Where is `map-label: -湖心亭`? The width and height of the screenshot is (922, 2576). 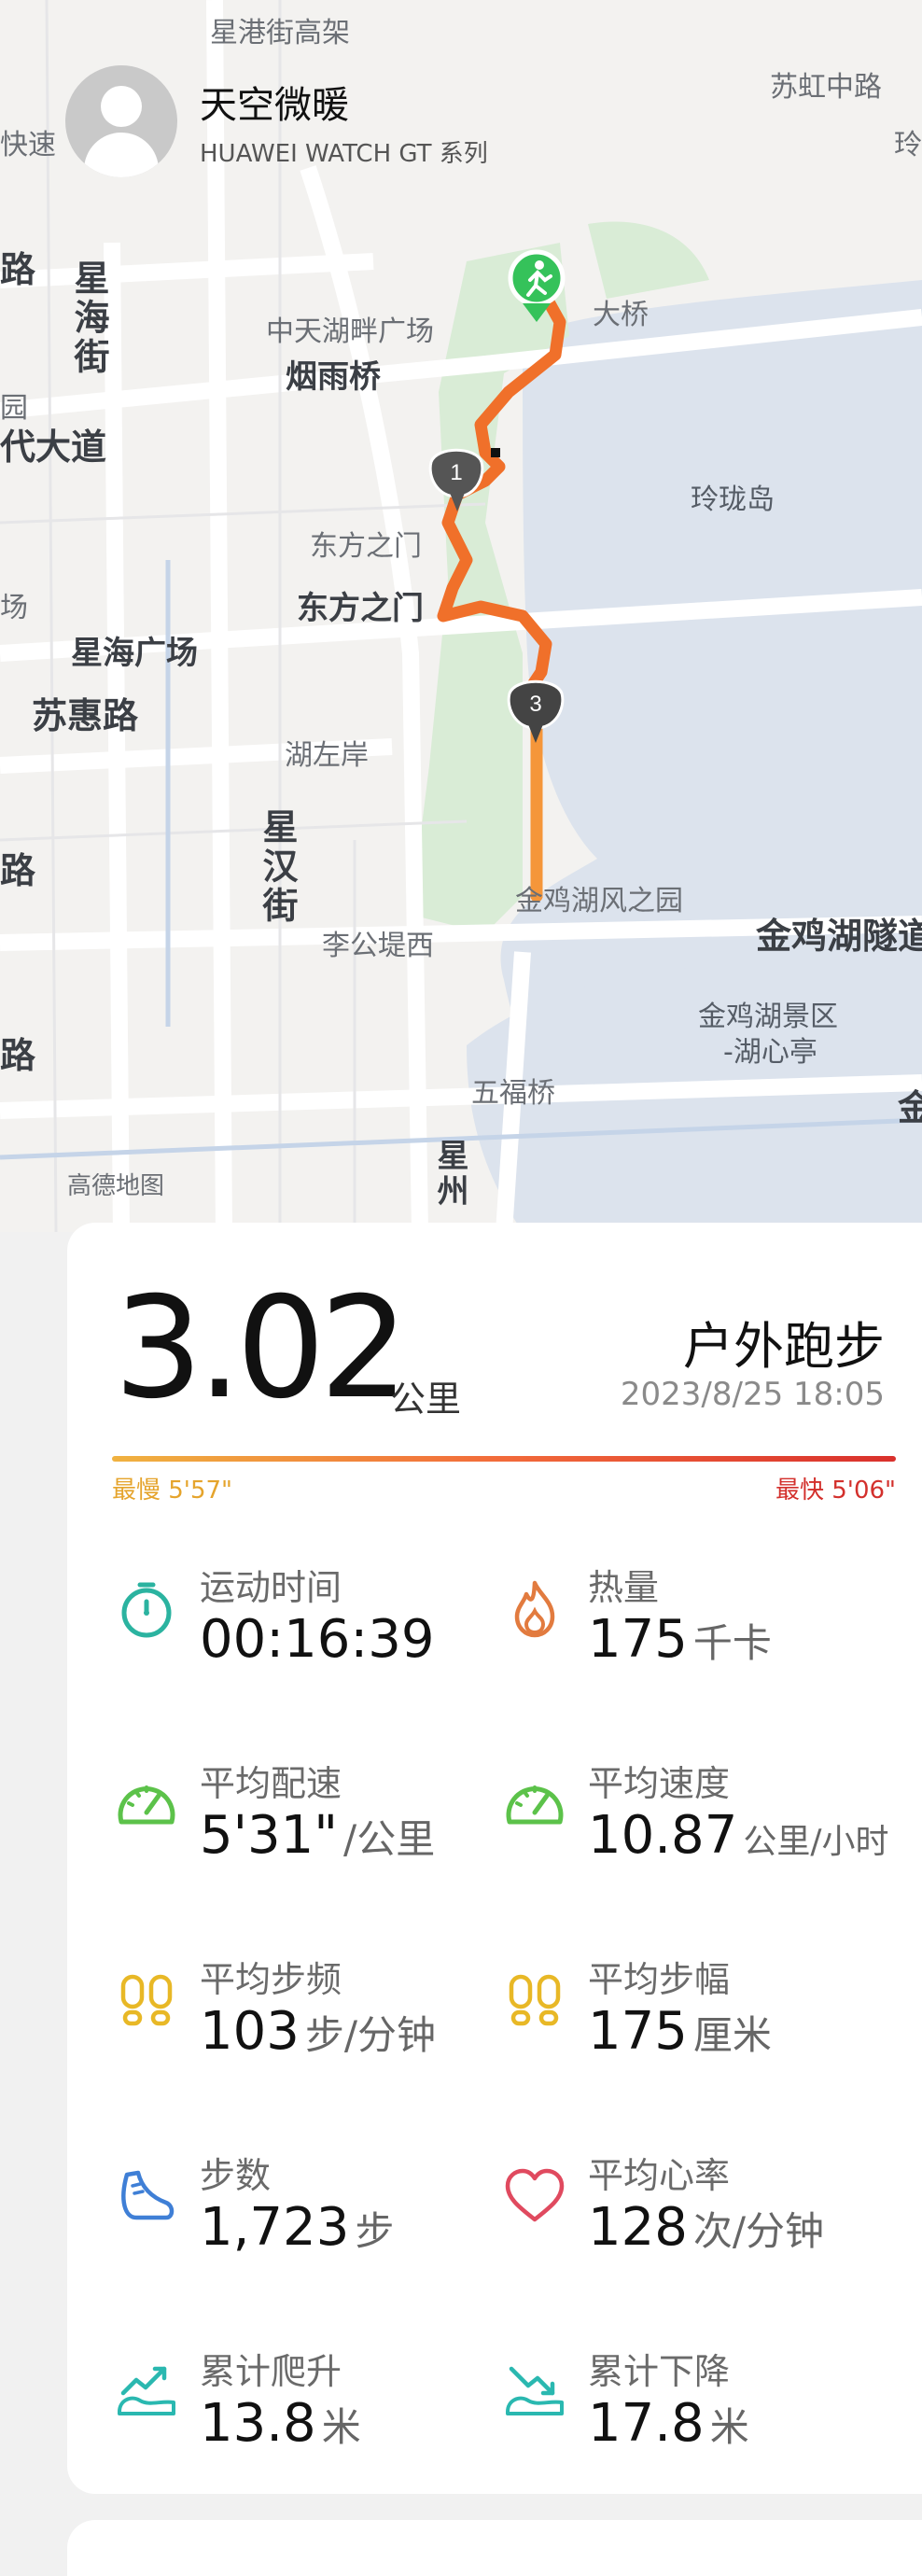 map-label: -湖心亭 is located at coordinates (770, 1052).